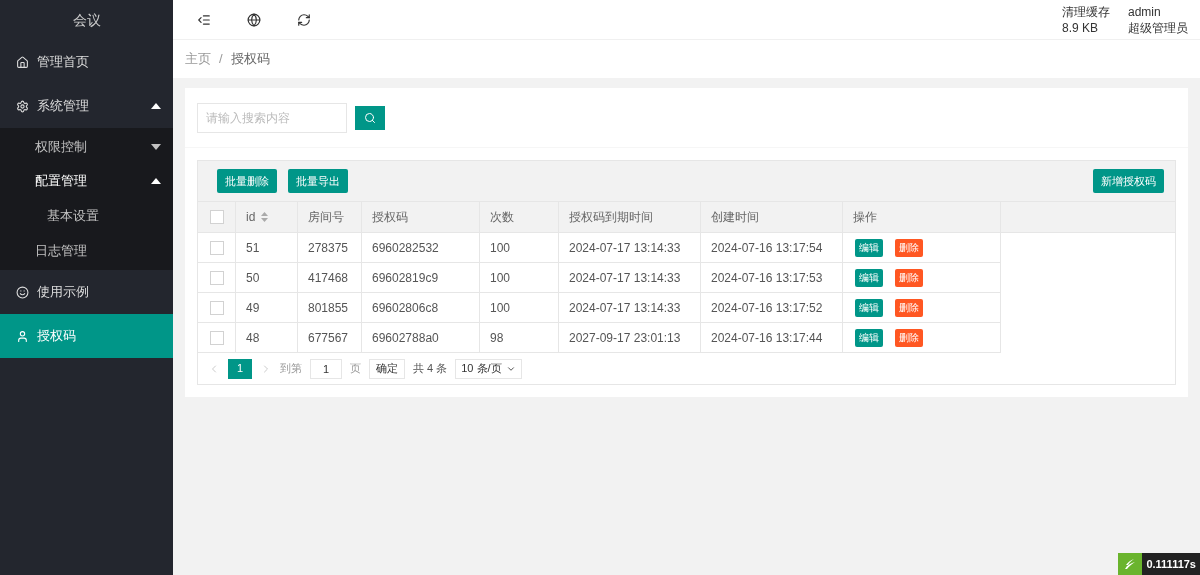 This screenshot has width=1200, height=575. I want to click on caret-down-icon, so click(156, 147).